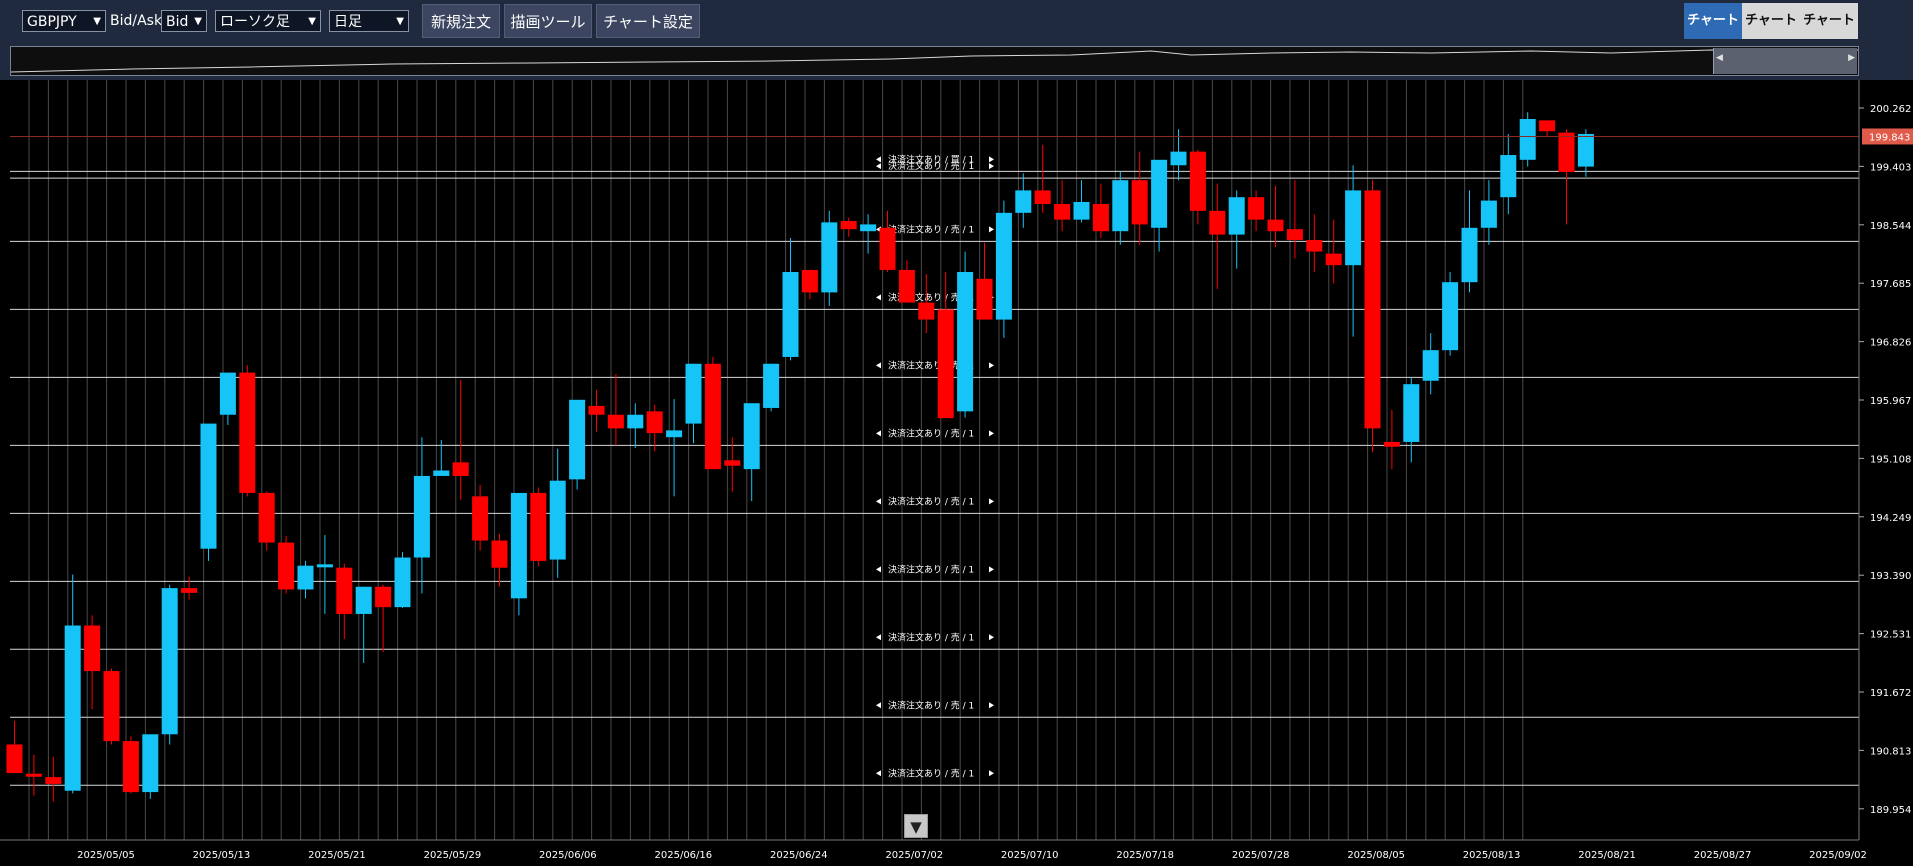 The height and width of the screenshot is (866, 1913). What do you see at coordinates (648, 21) in the screenshot?
I see `chart-settings-button: チャート設定` at bounding box center [648, 21].